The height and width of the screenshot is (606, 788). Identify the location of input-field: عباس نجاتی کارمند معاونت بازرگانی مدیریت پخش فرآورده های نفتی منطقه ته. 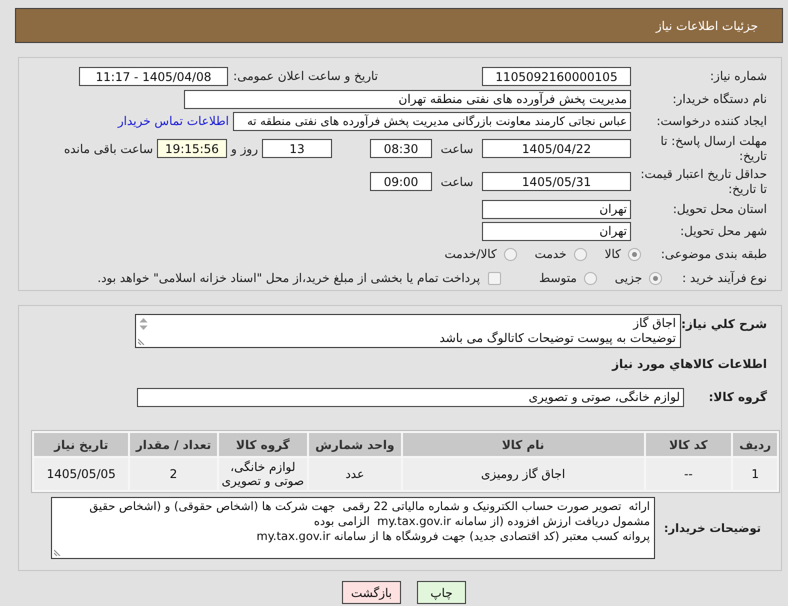
(432, 121).